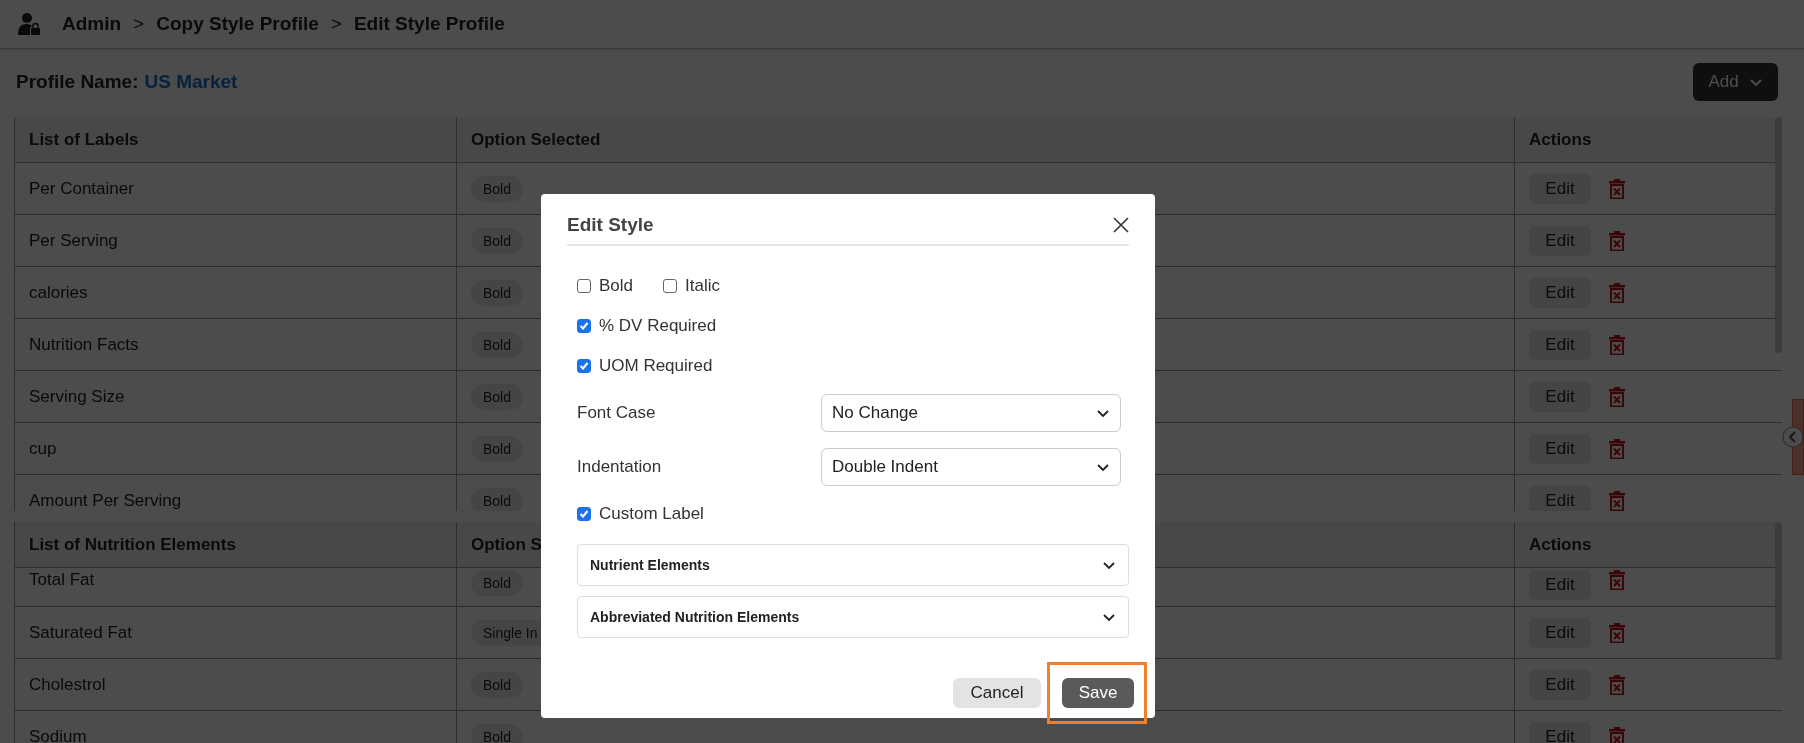 The image size is (1804, 743). I want to click on dialog-title: Edit Style, so click(610, 225).